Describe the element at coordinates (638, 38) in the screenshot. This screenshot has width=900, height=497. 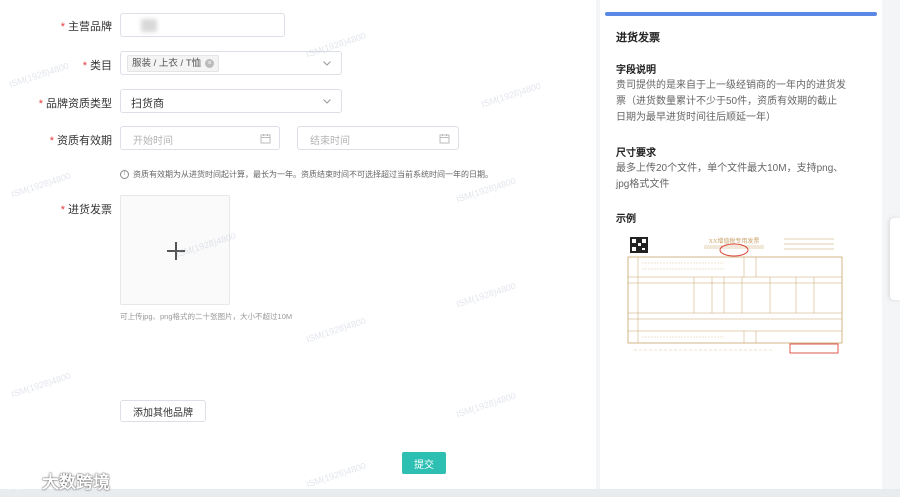
I see `side-title: 进货发票` at that location.